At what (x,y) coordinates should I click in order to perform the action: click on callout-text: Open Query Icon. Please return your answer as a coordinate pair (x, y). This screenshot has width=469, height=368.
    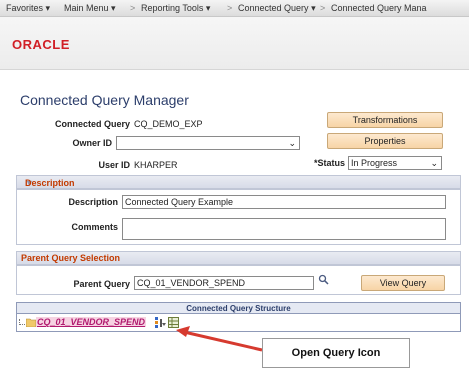
    Looking at the image, I should click on (336, 353).